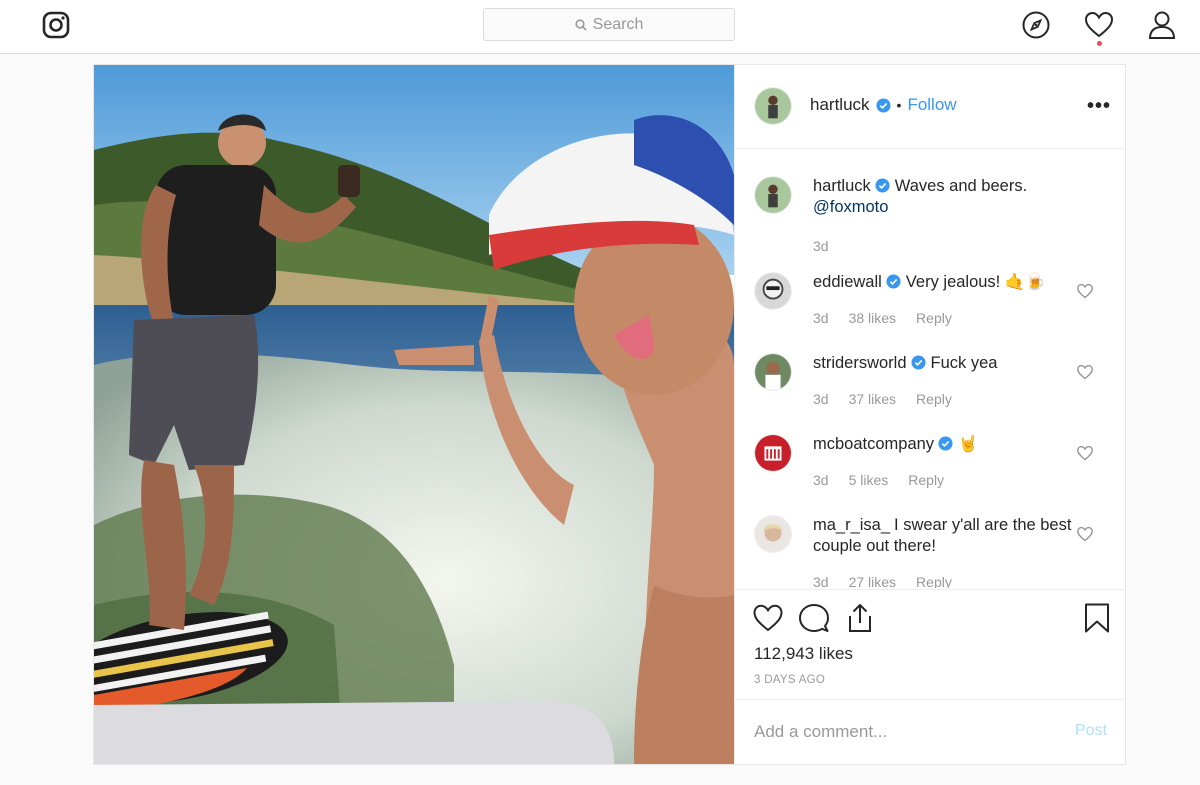 Image resolution: width=1200 pixels, height=785 pixels. I want to click on comment-body: 🤘, so click(968, 444).